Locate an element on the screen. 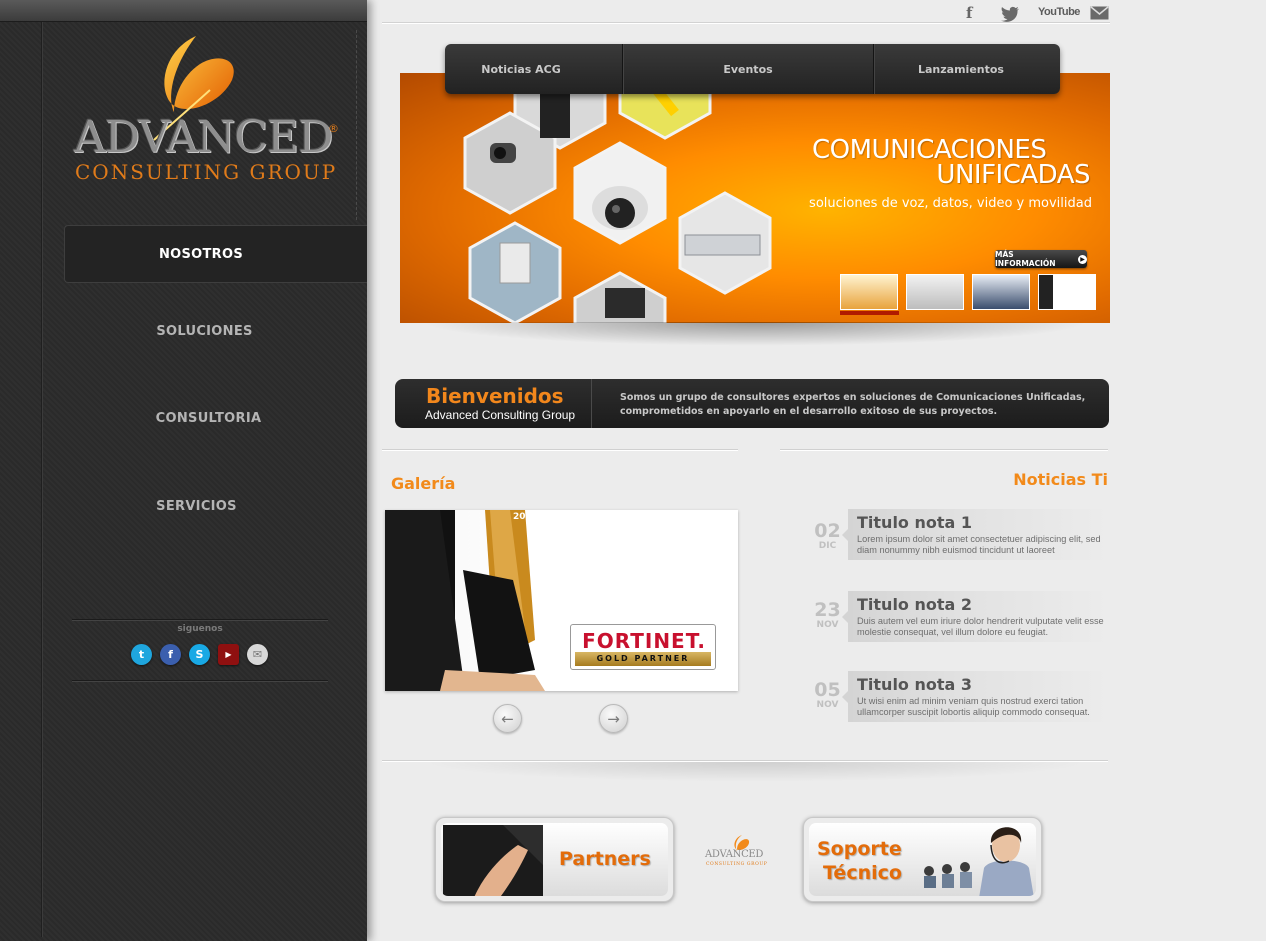 This screenshot has width=1266, height=941. mail-icon: ✉ is located at coordinates (257, 654).